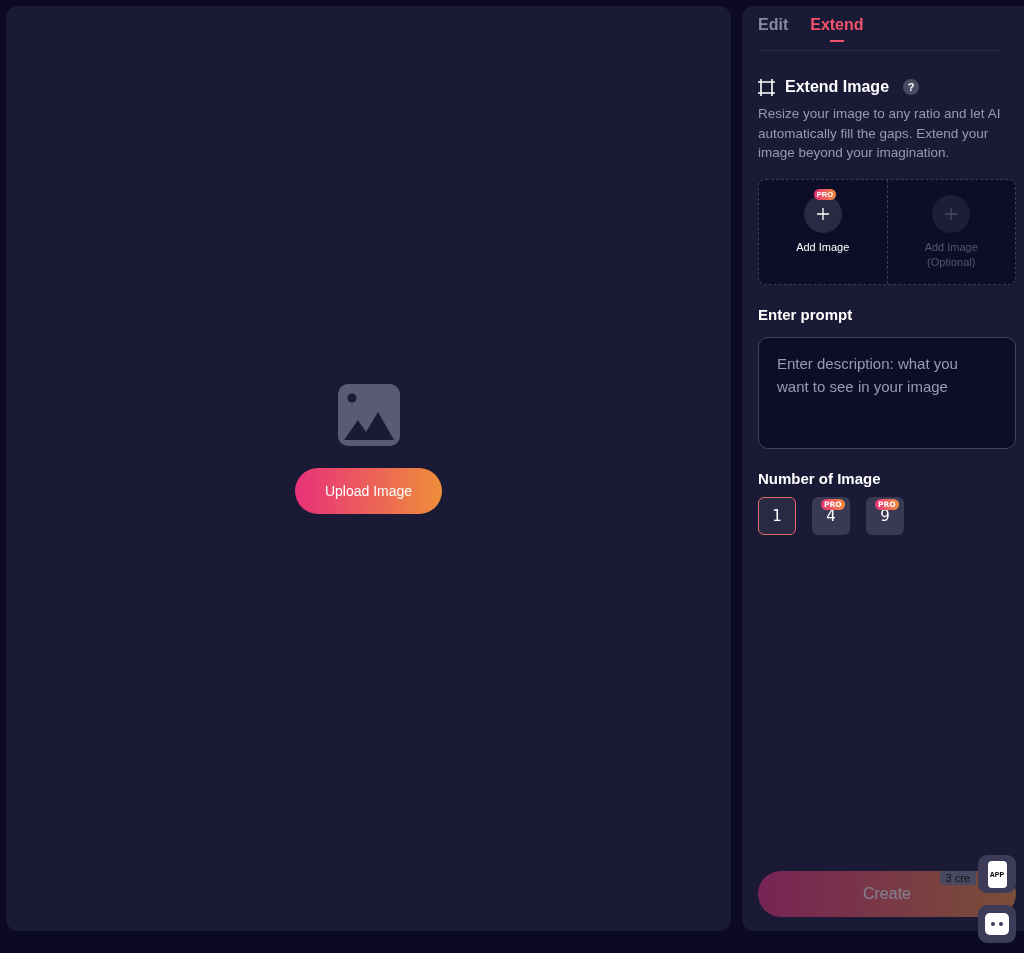 This screenshot has height=953, width=1024. Describe the element at coordinates (837, 29) in the screenshot. I see `tab: Extend` at that location.